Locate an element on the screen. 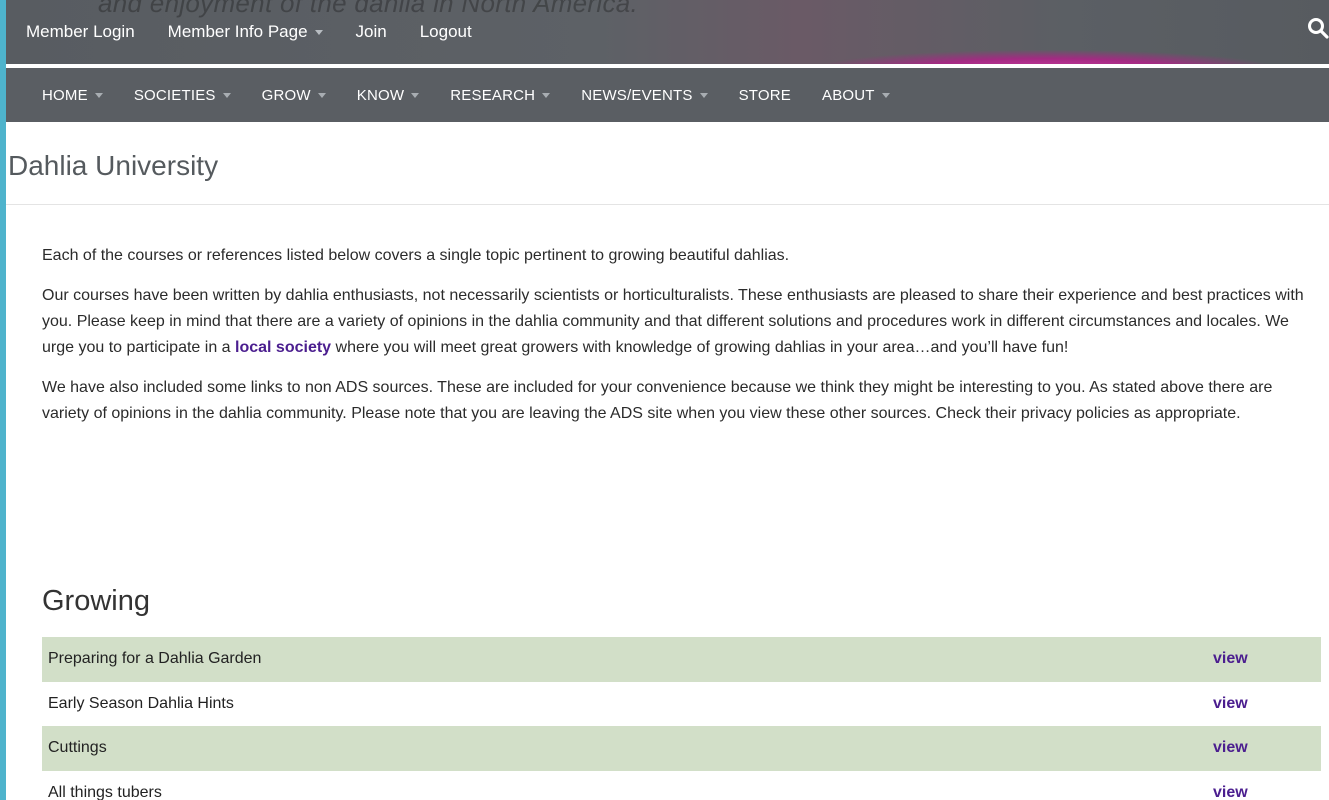  nav-item-research: RESEARCH is located at coordinates (500, 95).